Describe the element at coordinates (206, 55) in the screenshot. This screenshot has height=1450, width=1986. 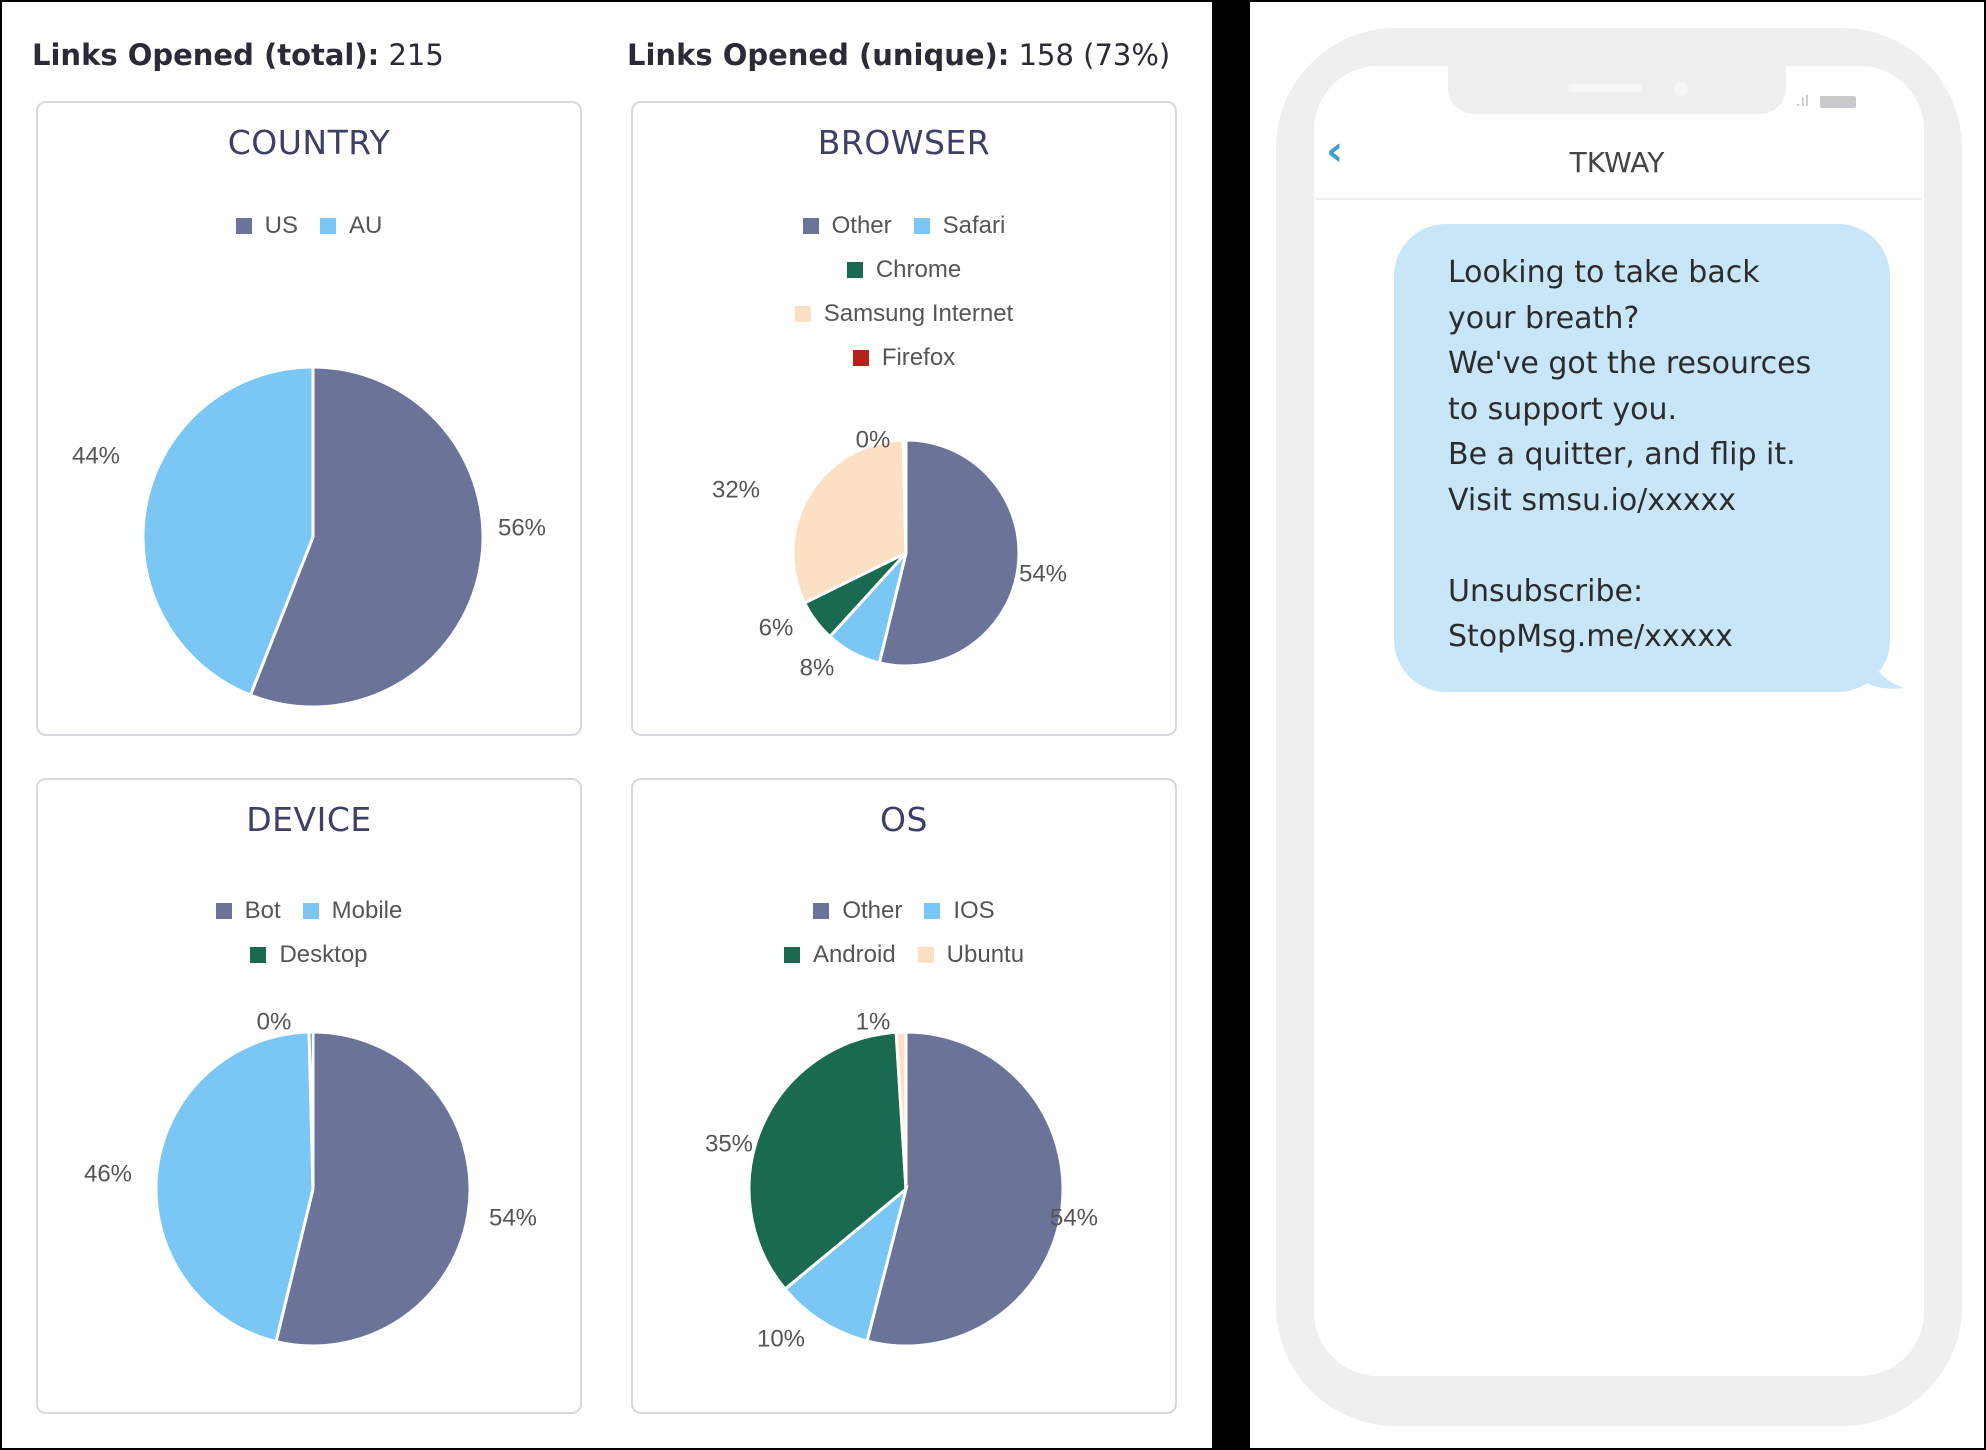
I see `total-label: Links Opened (total):` at that location.